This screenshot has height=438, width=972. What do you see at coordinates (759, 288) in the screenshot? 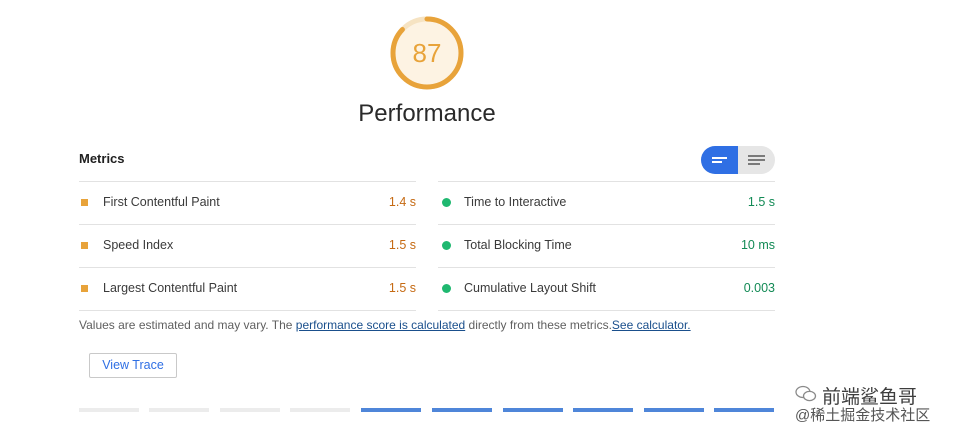
I see `metric-value: 0.003` at bounding box center [759, 288].